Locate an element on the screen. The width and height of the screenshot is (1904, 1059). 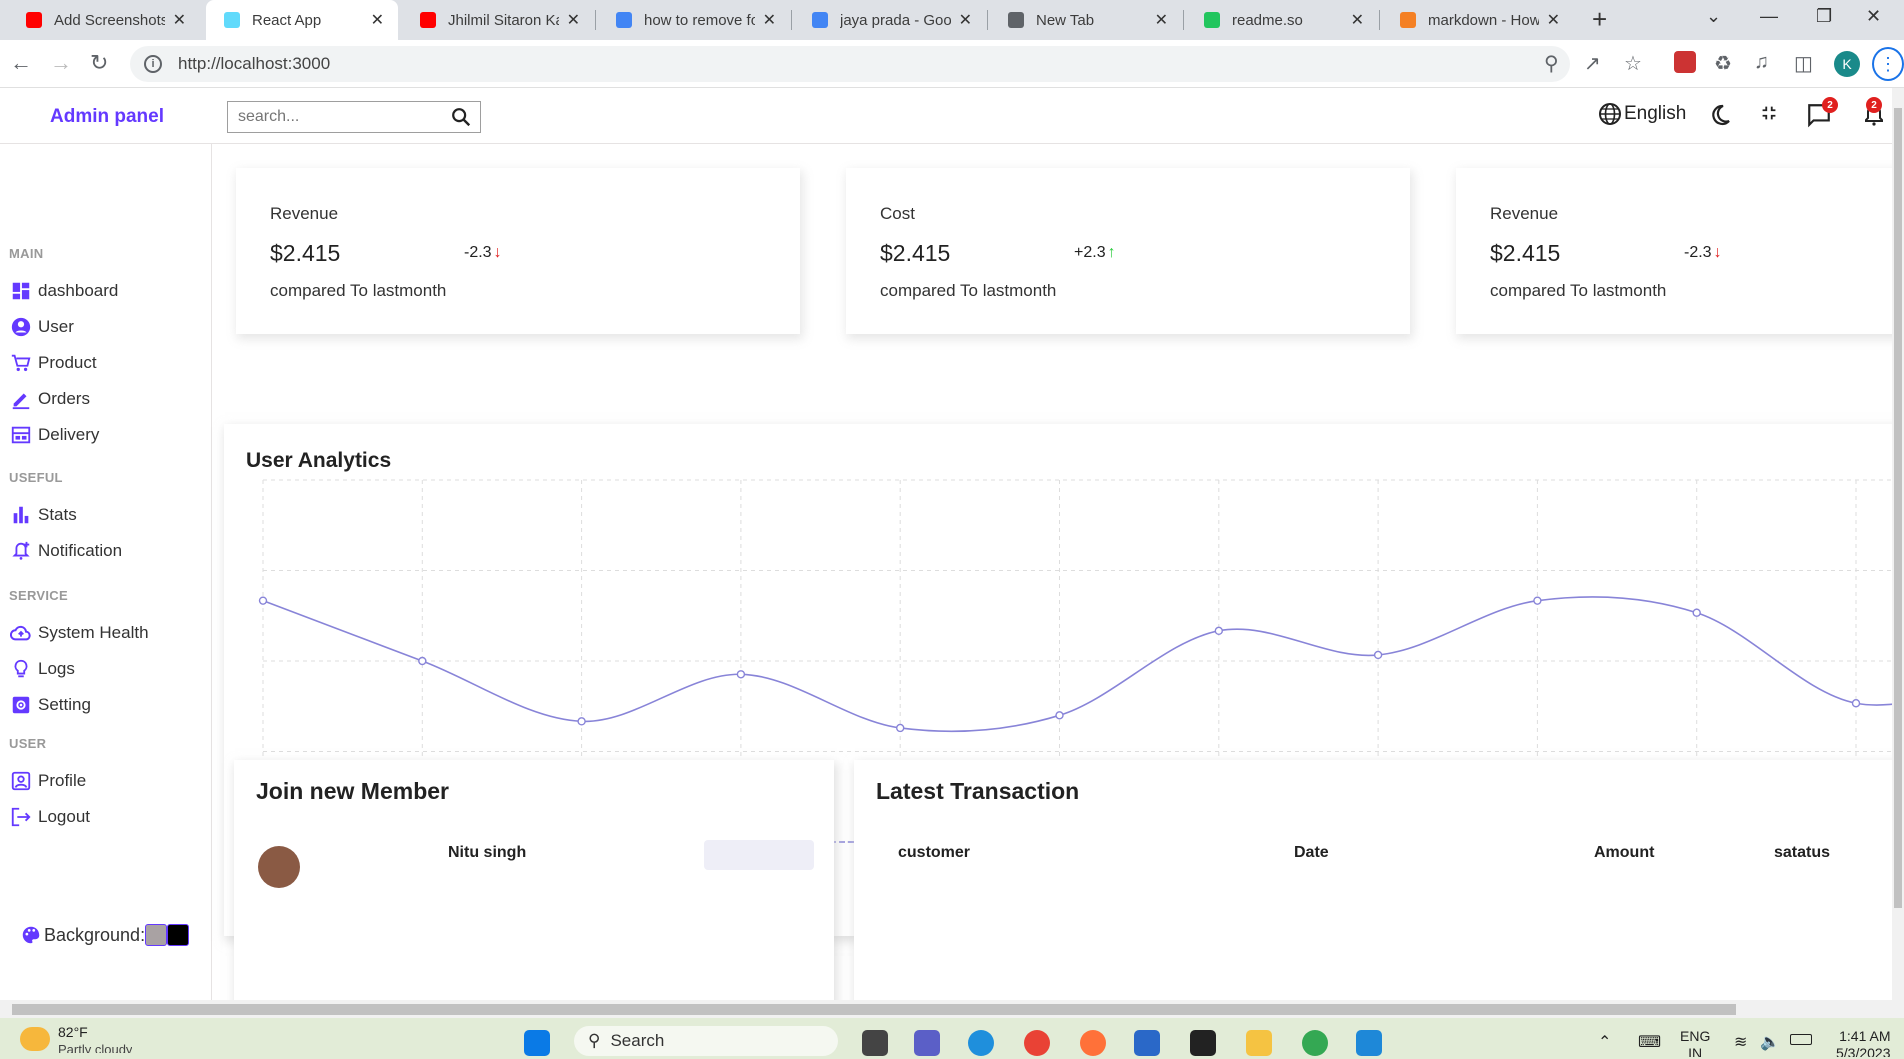
file-explorer-icon is located at coordinates (1259, 1043).